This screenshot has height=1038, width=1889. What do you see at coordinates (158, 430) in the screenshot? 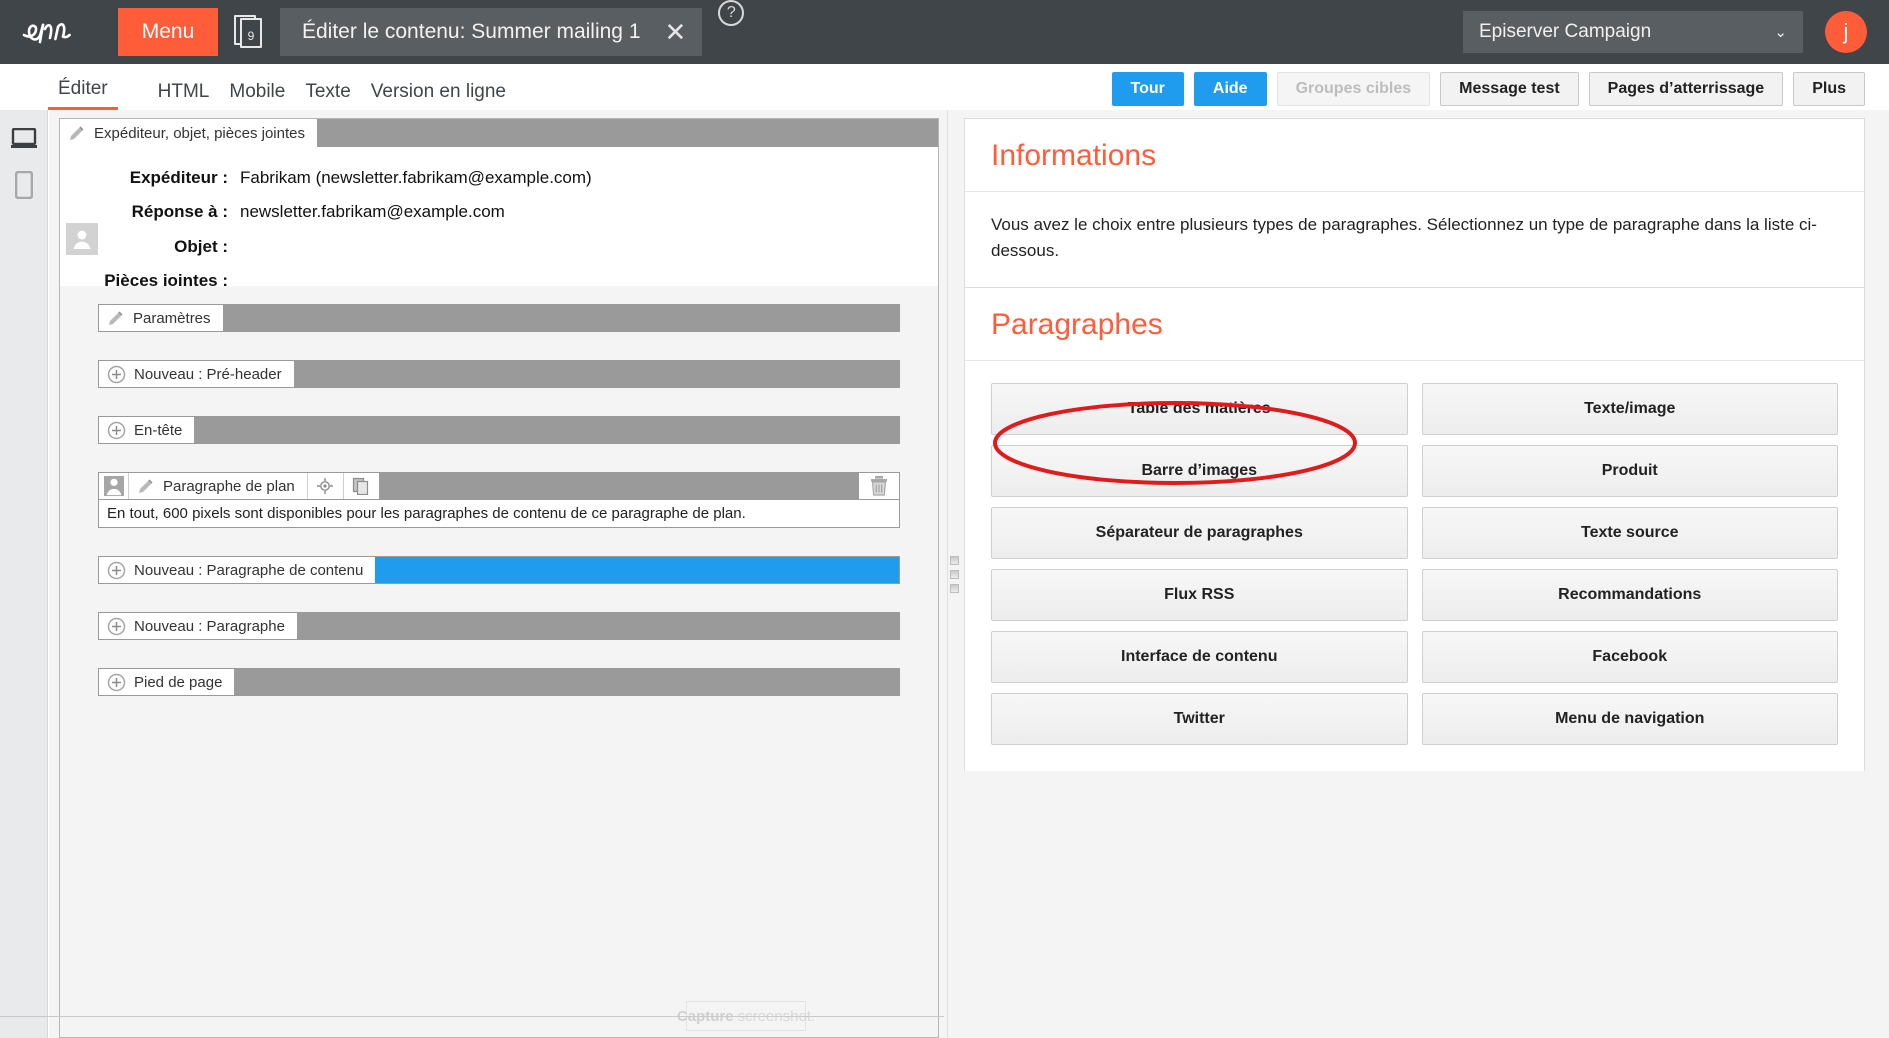
I see `en-tete-label: En-tête` at bounding box center [158, 430].